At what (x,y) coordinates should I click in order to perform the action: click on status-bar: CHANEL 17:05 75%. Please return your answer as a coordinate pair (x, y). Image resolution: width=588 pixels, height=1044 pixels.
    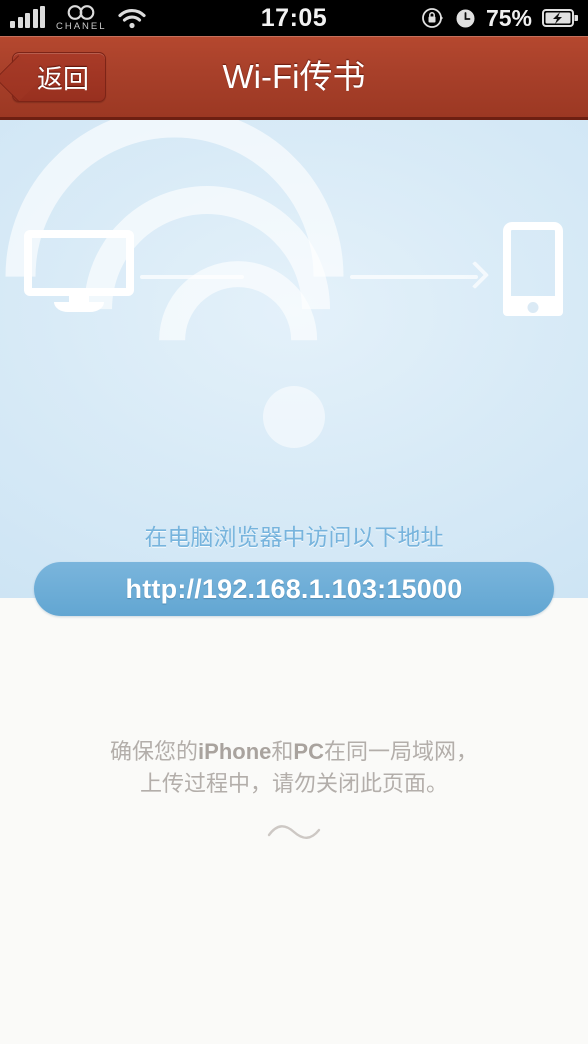
    Looking at the image, I should click on (294, 18).